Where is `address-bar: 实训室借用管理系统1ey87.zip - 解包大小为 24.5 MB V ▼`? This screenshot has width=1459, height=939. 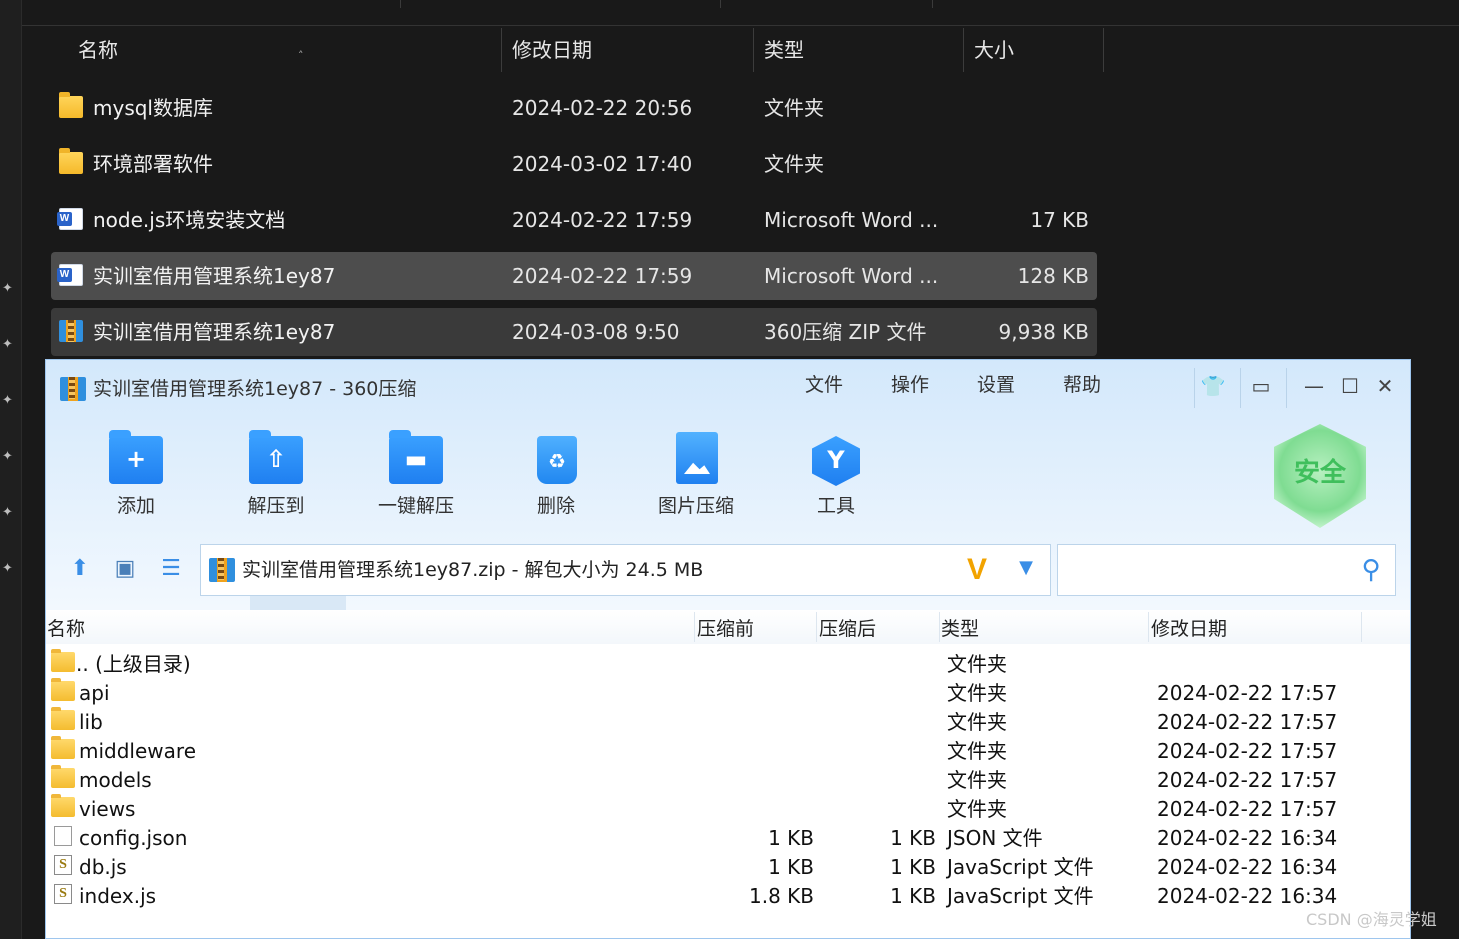 address-bar: 实训室借用管理系统1ey87.zip - 解包大小为 24.5 MB V ▼ is located at coordinates (625, 570).